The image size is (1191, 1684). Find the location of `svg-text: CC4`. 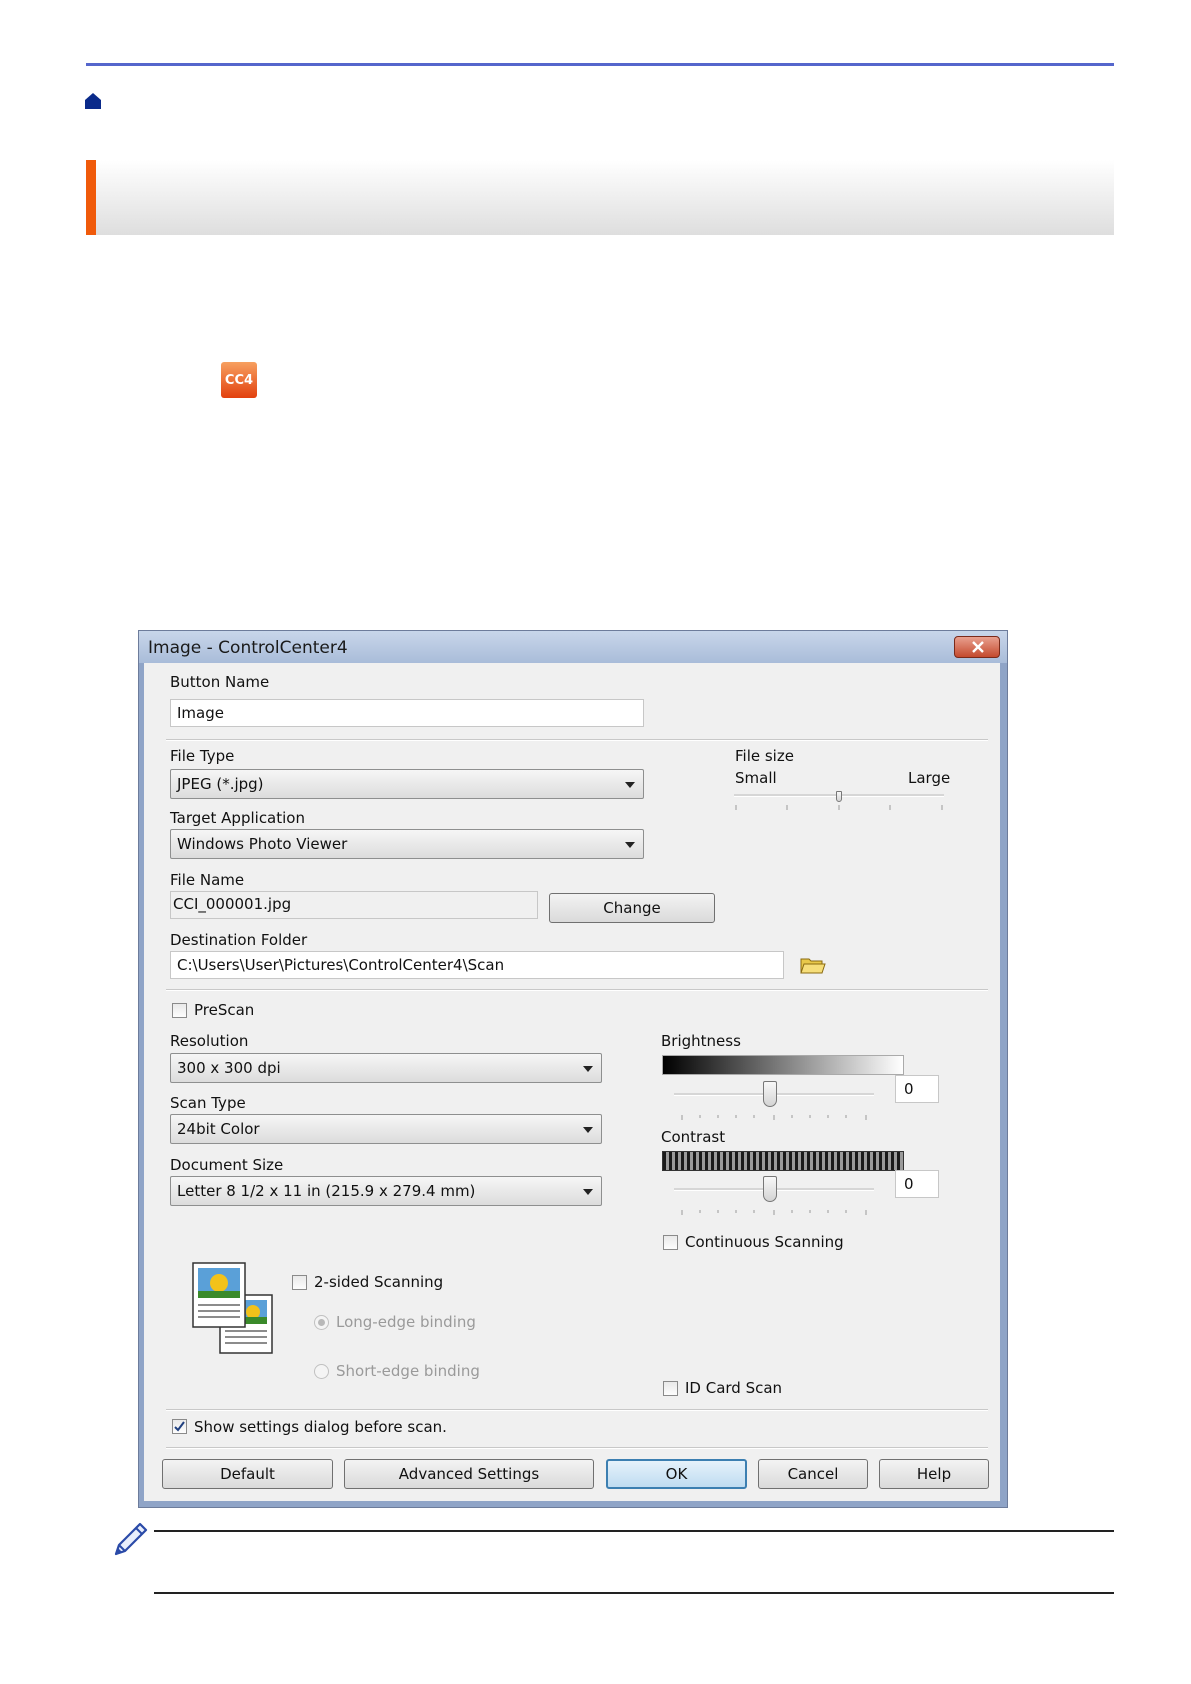

svg-text: CC4 is located at coordinates (239, 380).